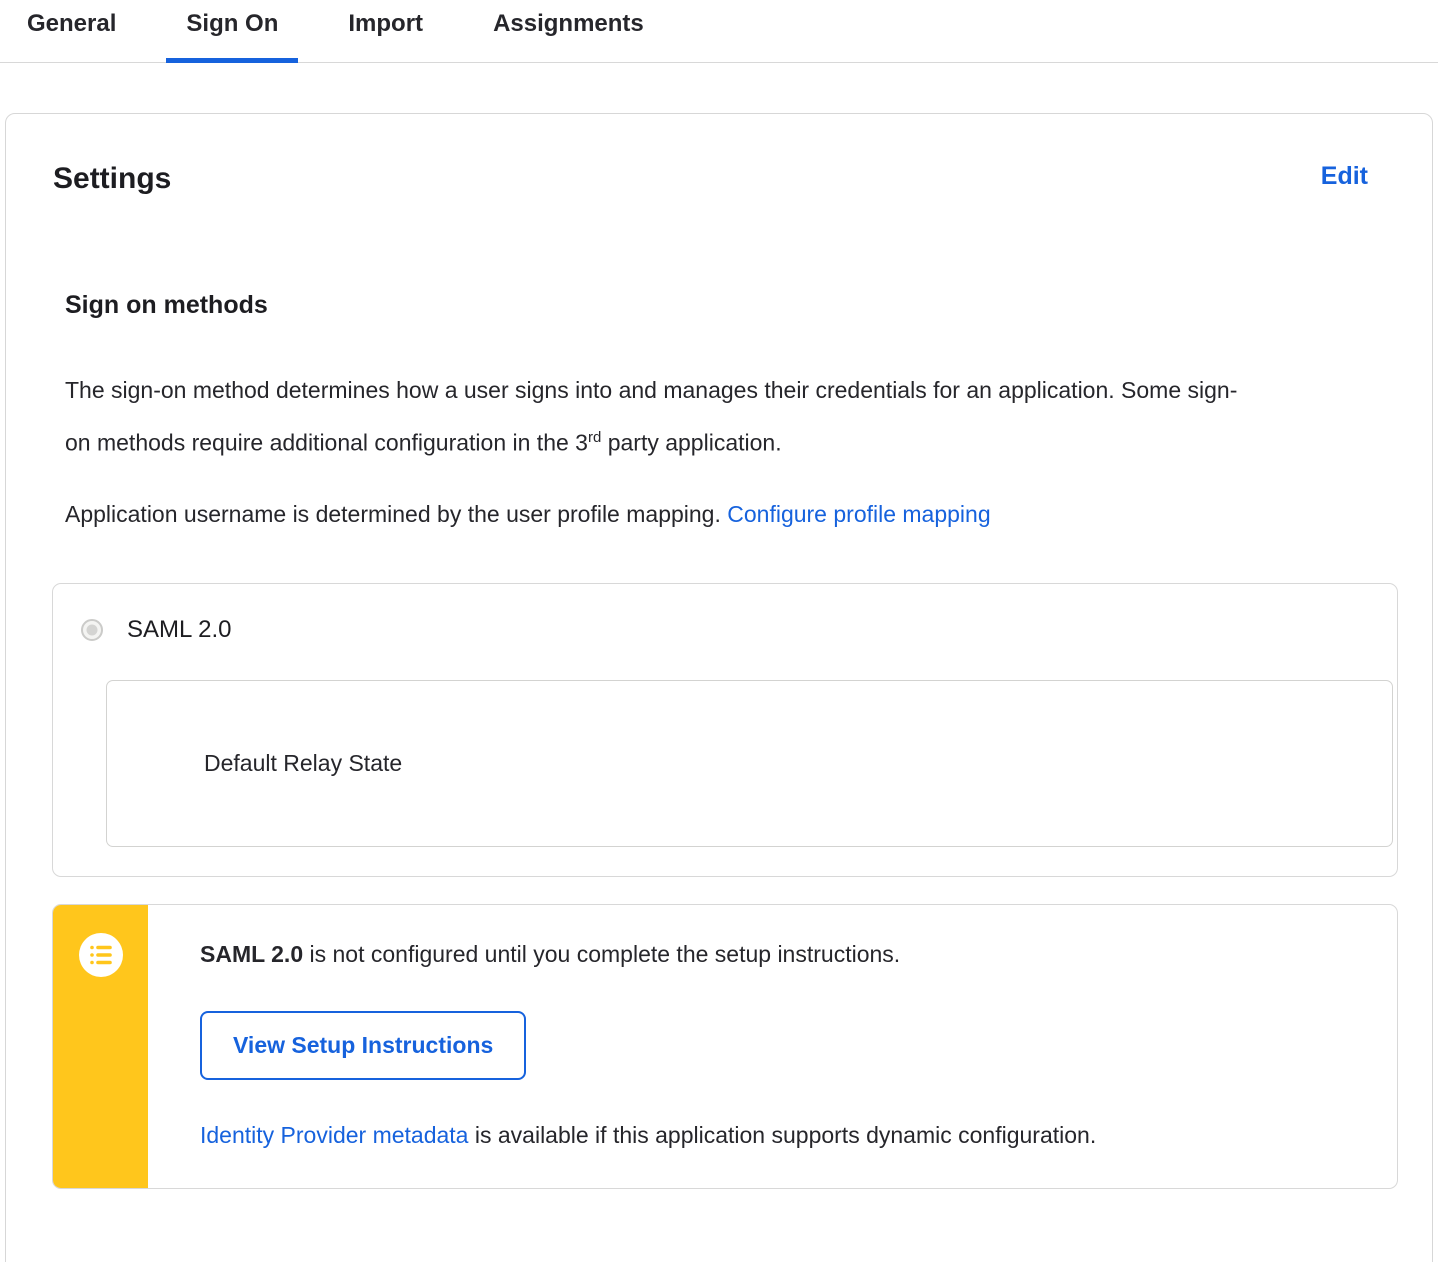  Describe the element at coordinates (385, 36) in the screenshot. I see `tab-import: Import` at that location.